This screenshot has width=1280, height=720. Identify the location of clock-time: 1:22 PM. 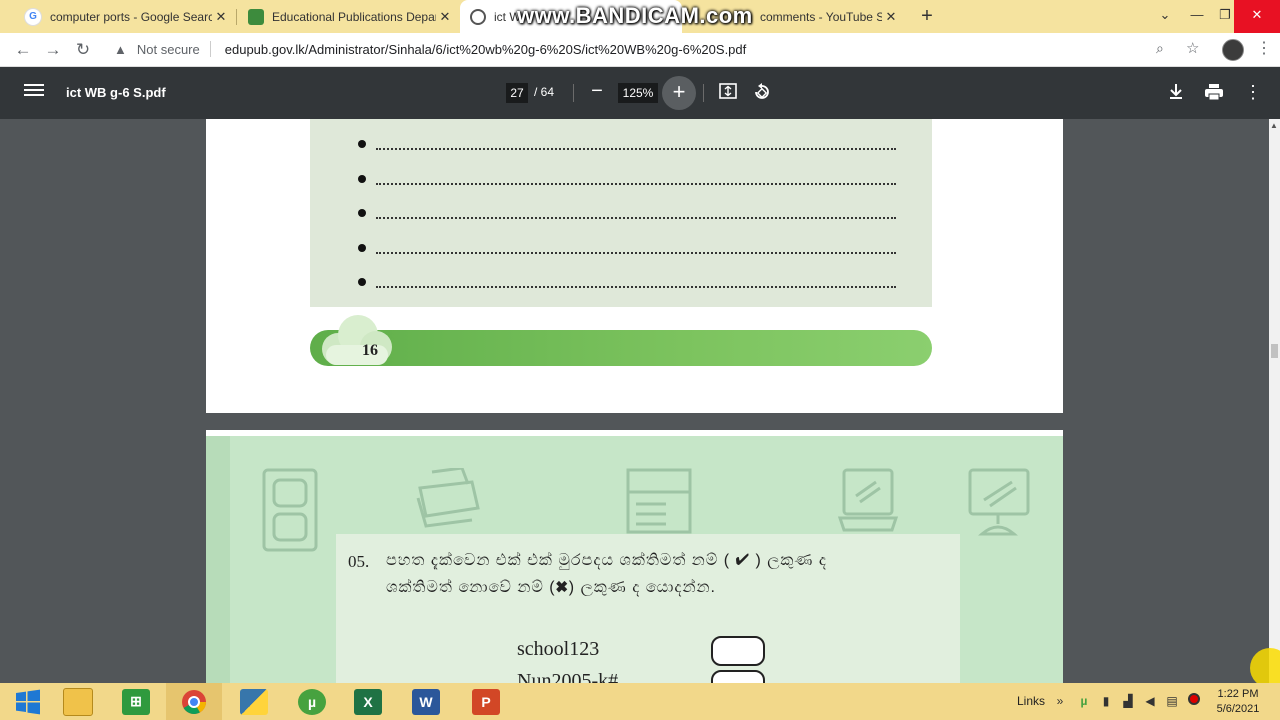
(1238, 694).